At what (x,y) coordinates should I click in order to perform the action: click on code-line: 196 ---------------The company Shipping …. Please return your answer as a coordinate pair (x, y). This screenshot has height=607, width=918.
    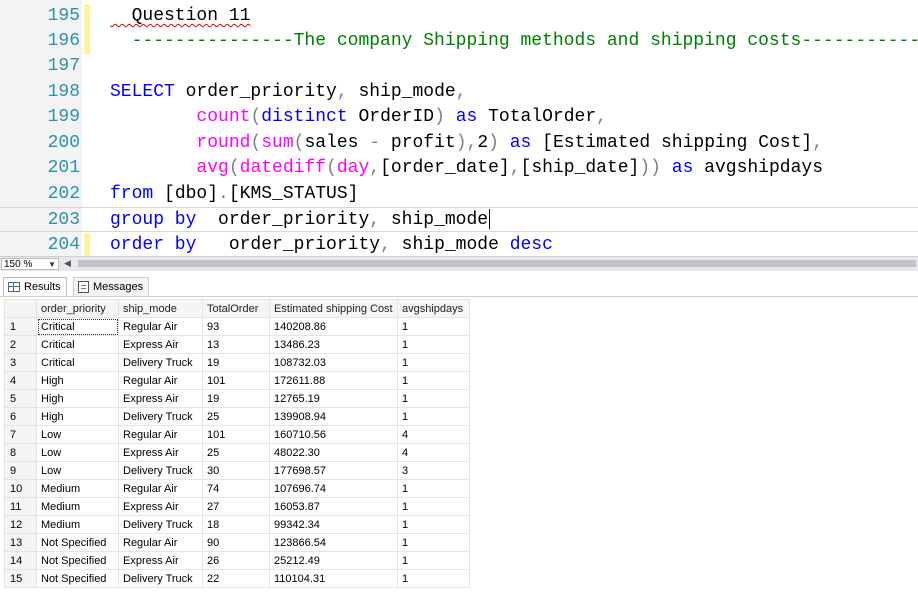
    Looking at the image, I should click on (459, 41).